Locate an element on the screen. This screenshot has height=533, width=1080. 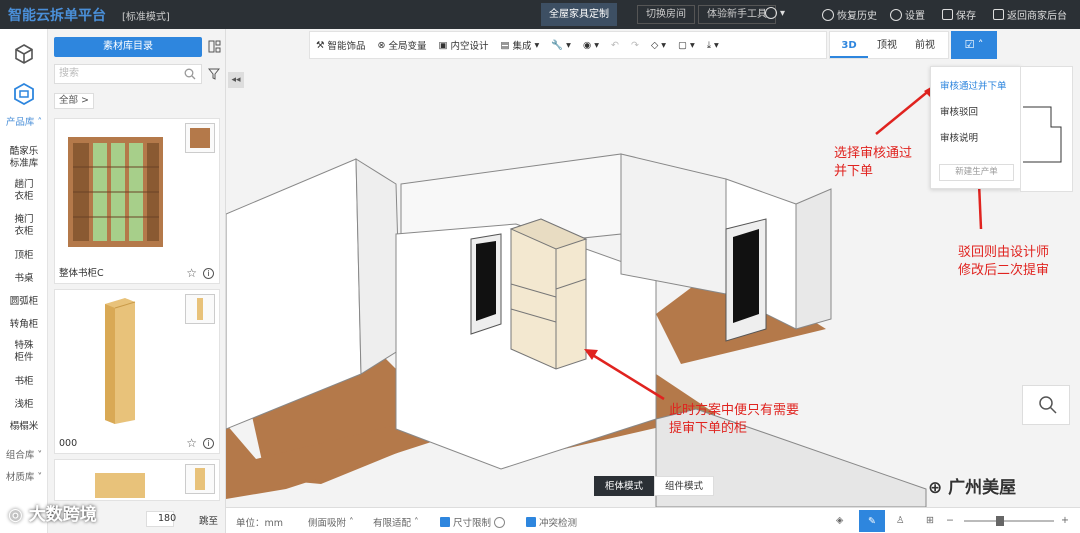
save-button: 保存 is located at coordinates (959, 14).